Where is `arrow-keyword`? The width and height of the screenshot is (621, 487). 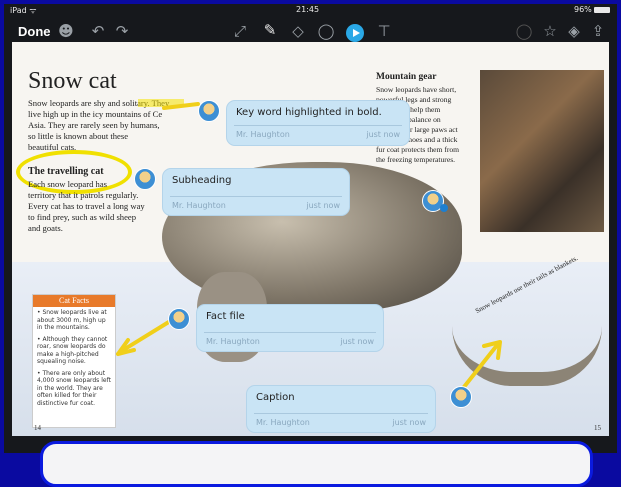
arrow-keyword is located at coordinates (181, 106).